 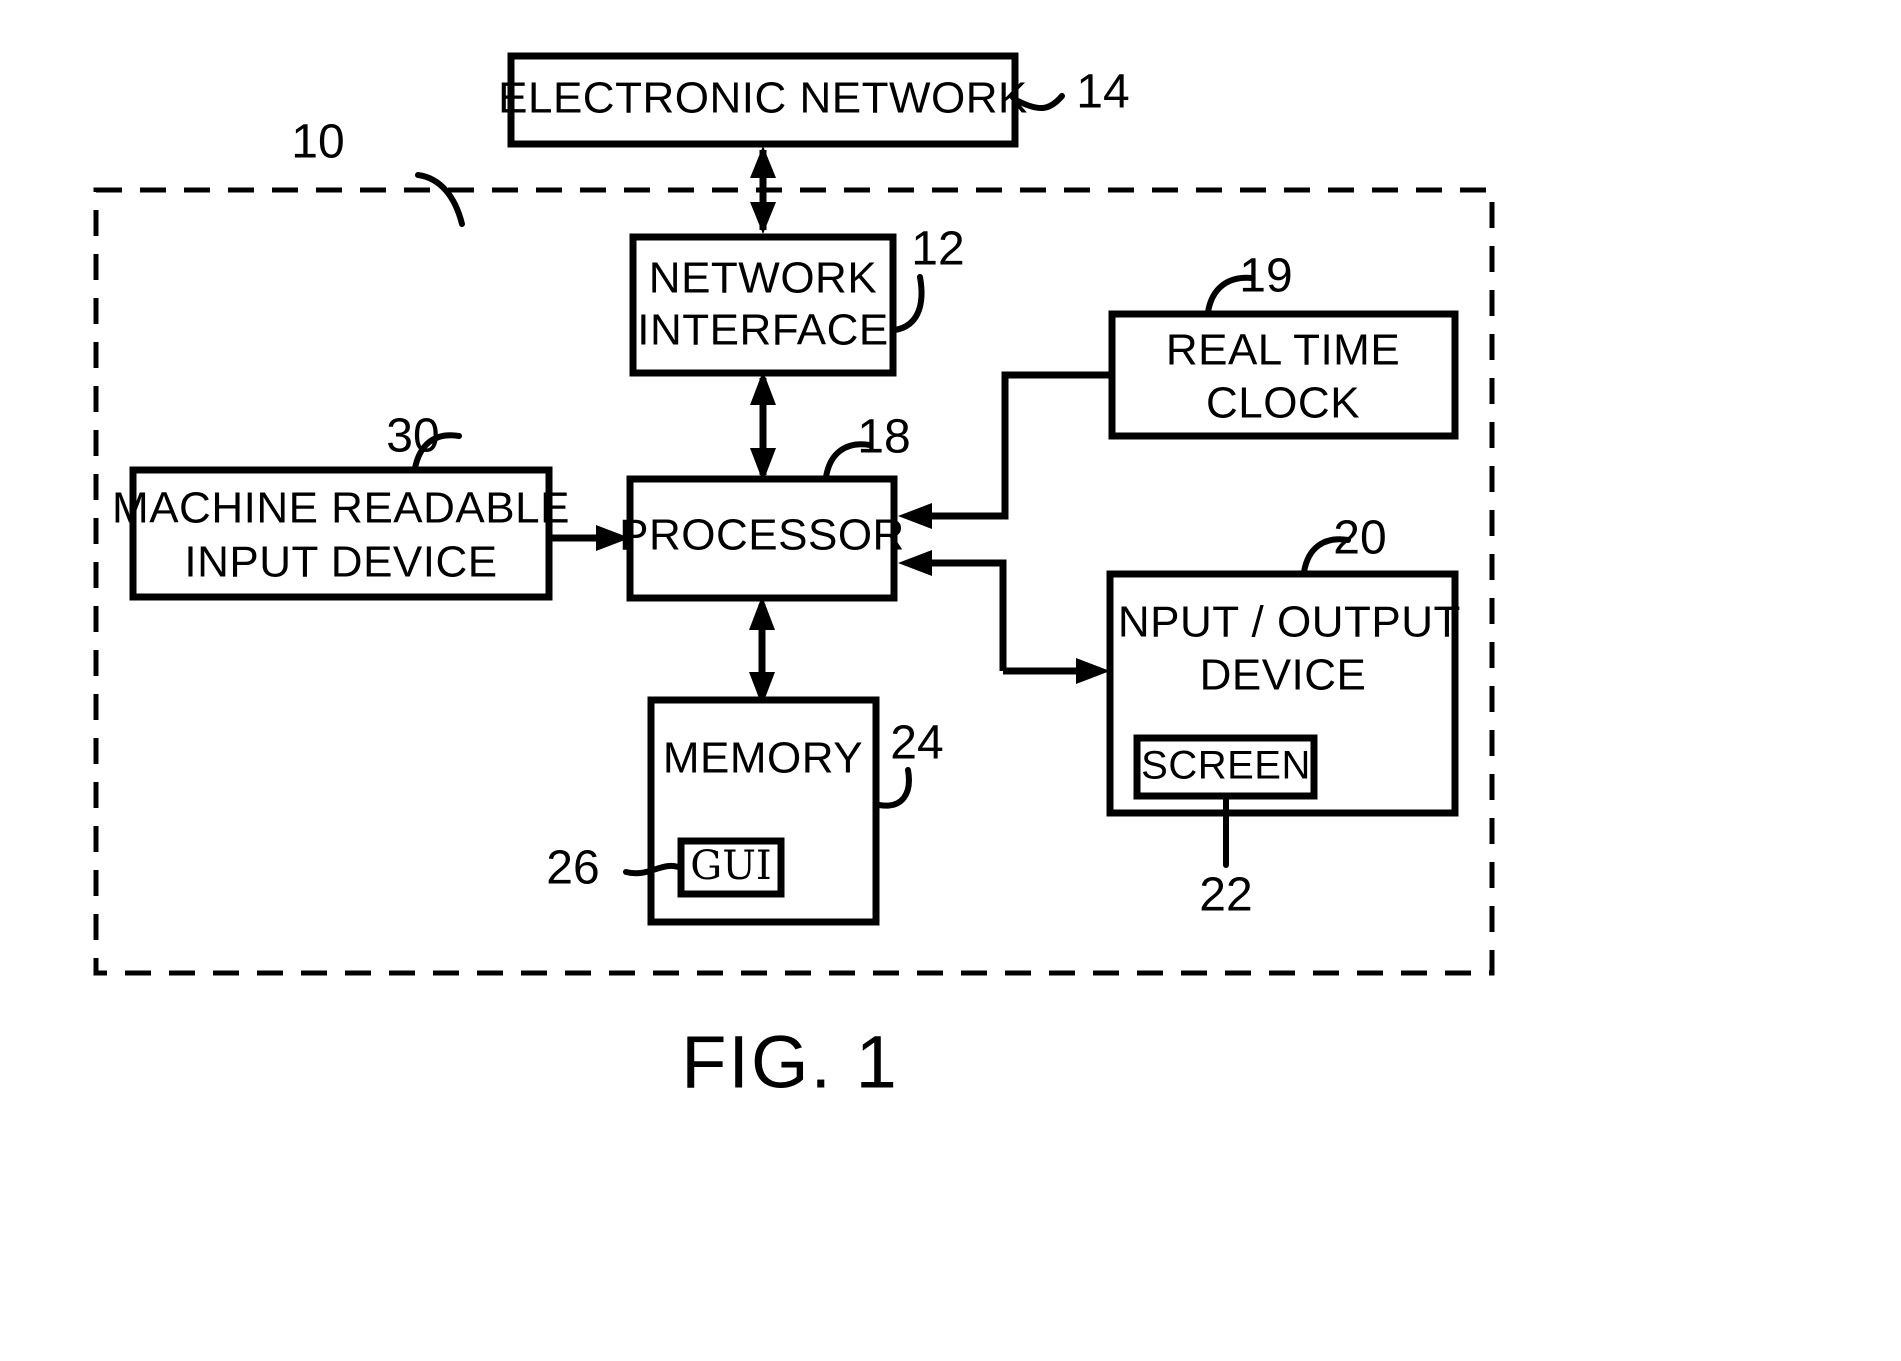 I want to click on arrow-processor-to-io, so click(x=1056, y=671).